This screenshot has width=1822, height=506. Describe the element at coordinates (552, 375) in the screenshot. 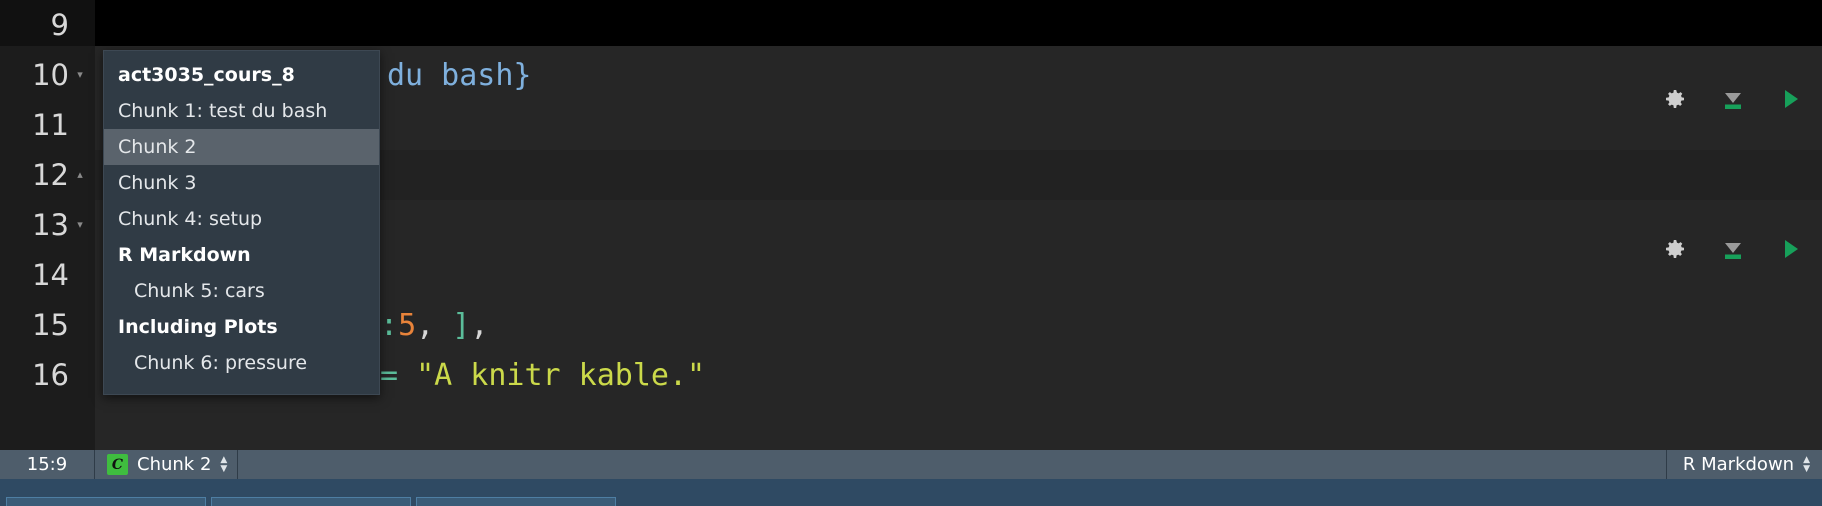

I see `code-token-string: "A knitr kable."` at that location.